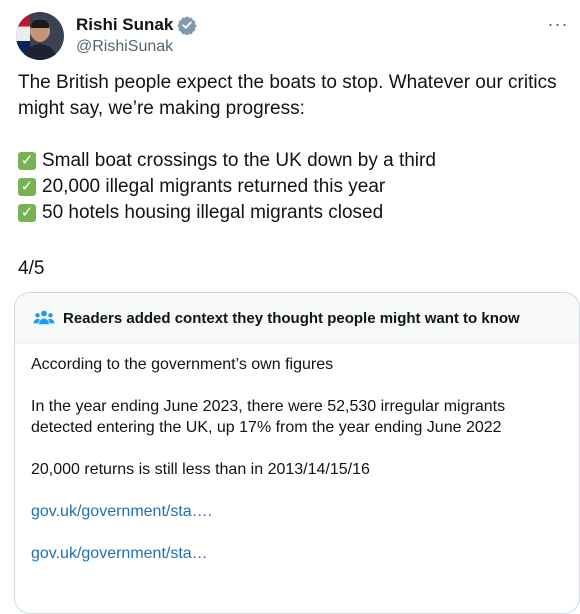 This screenshot has width=580, height=614. Describe the element at coordinates (31, 268) in the screenshot. I see `thread-counter: 4/5` at that location.